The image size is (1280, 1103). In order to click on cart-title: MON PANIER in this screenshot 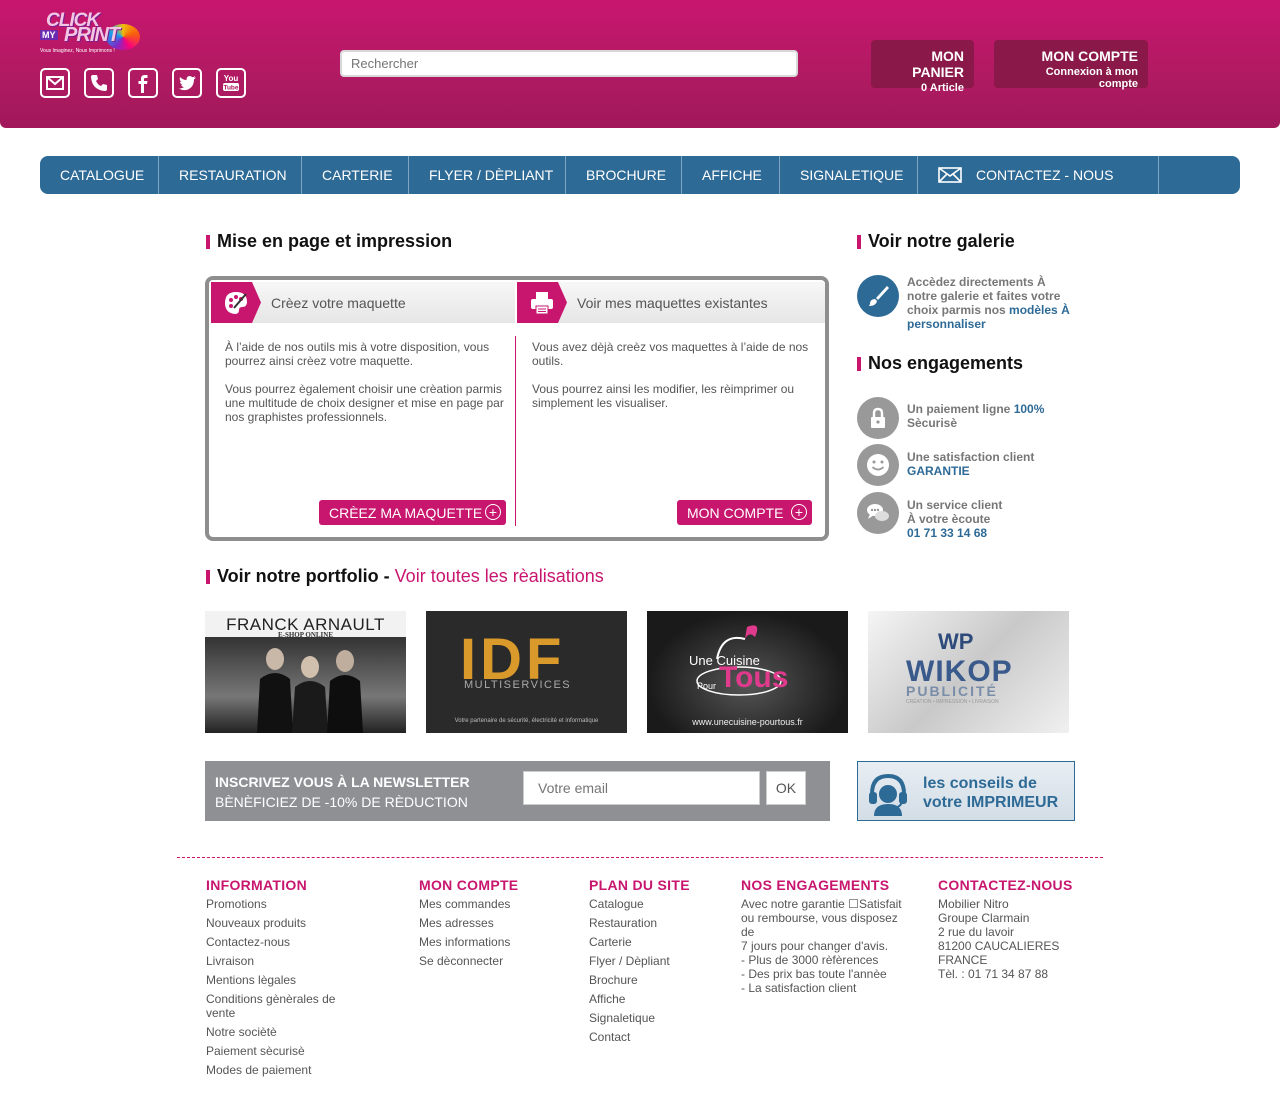, I will do `click(938, 64)`.